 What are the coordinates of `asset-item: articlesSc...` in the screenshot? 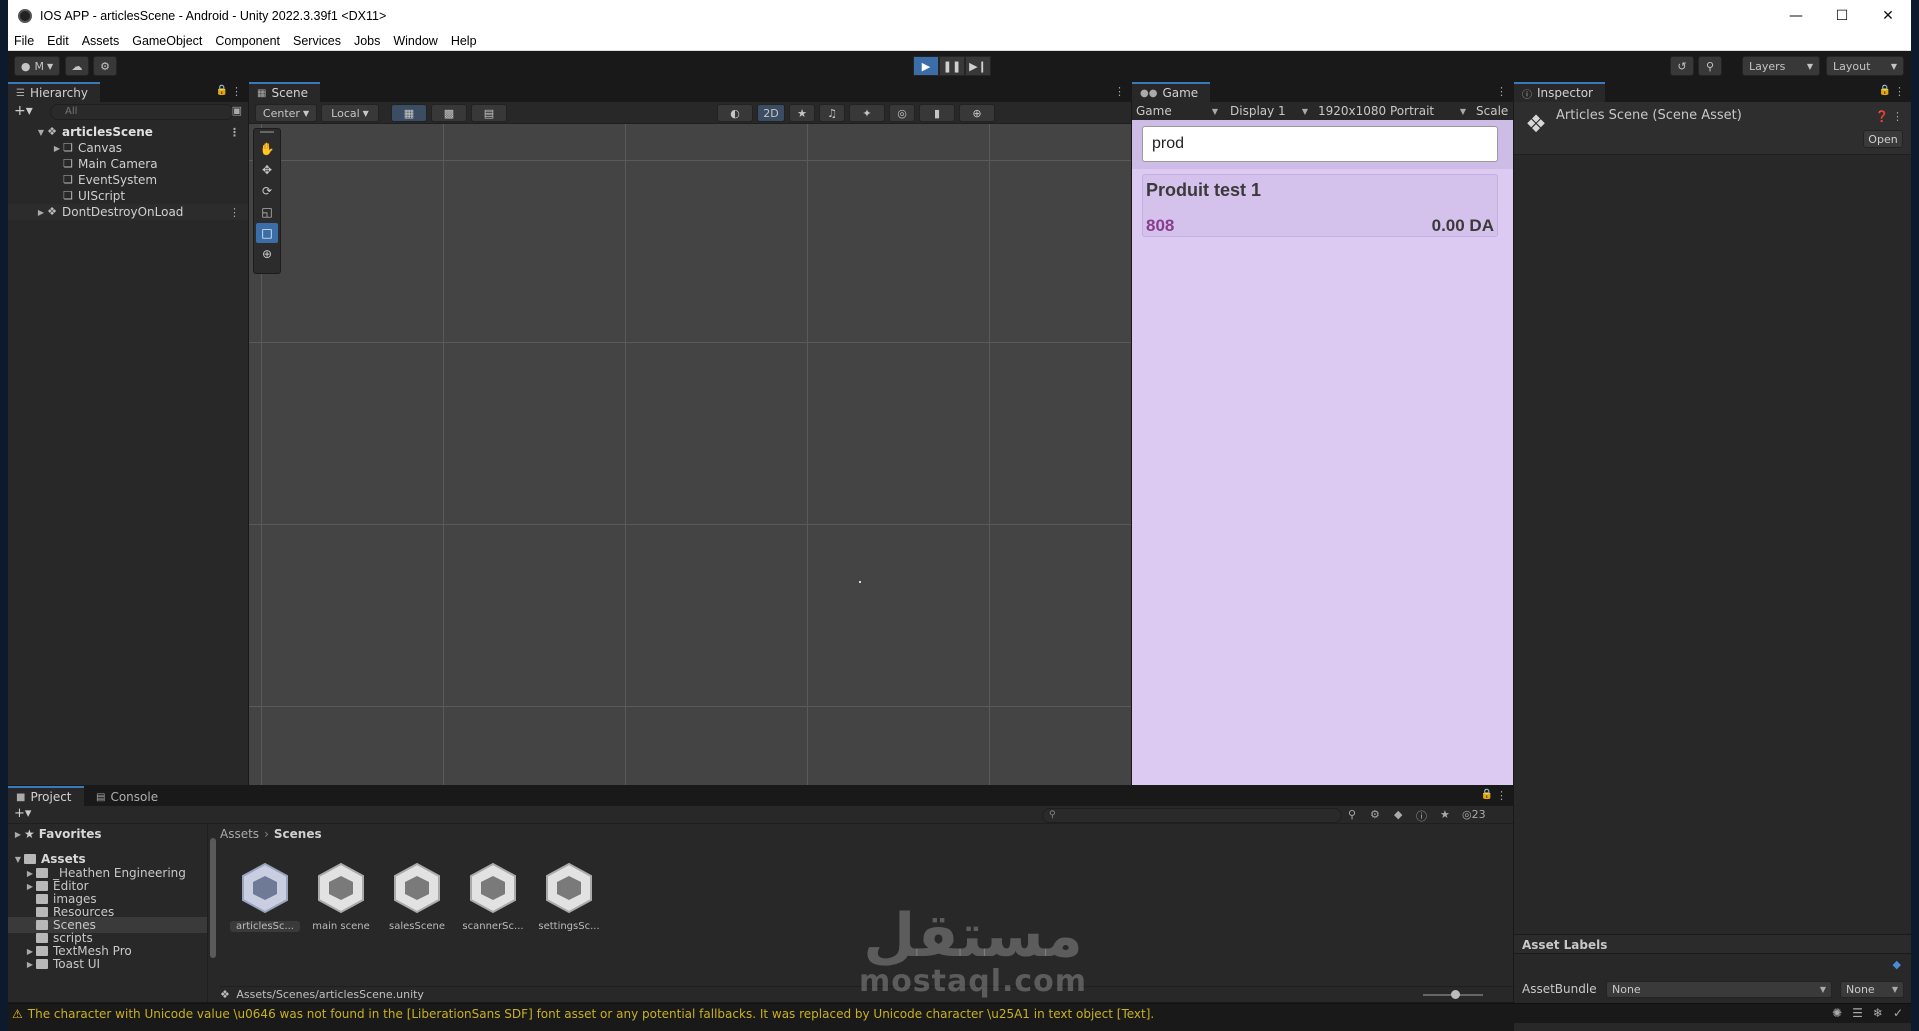 It's located at (265, 896).